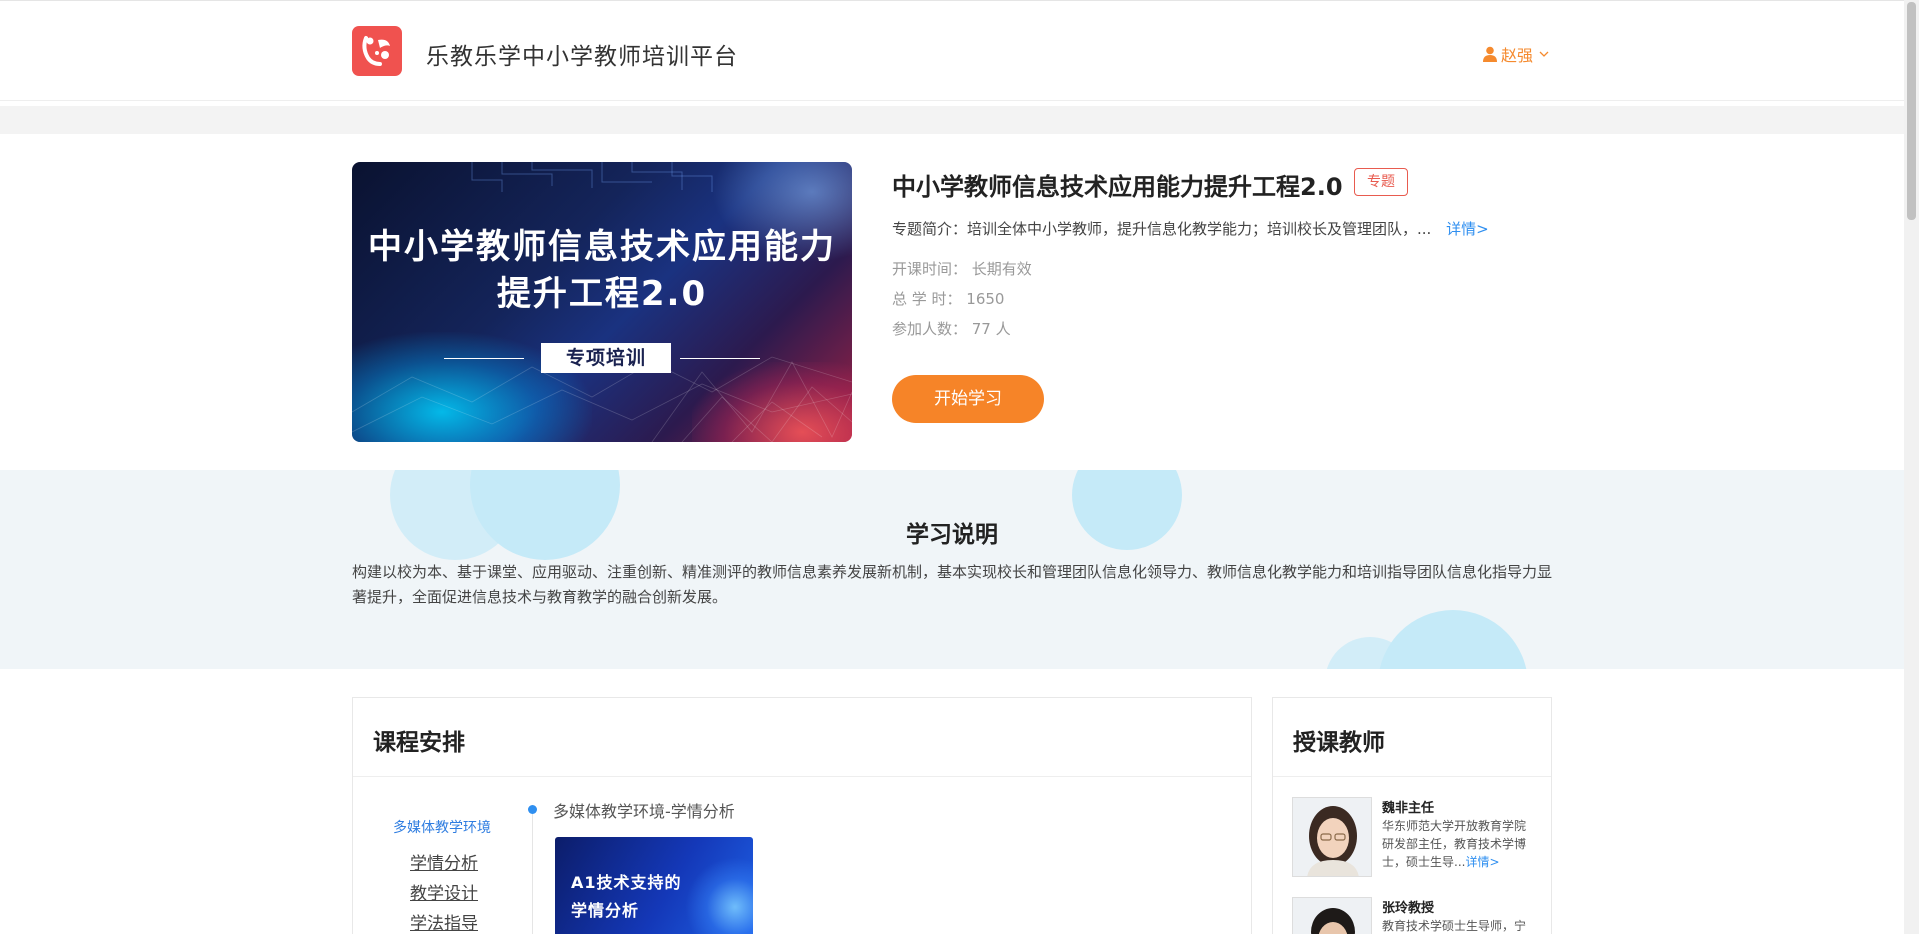 The image size is (1919, 934). Describe the element at coordinates (644, 810) in the screenshot. I see `lesson-title: 多媒体教学环境-学情分析` at that location.